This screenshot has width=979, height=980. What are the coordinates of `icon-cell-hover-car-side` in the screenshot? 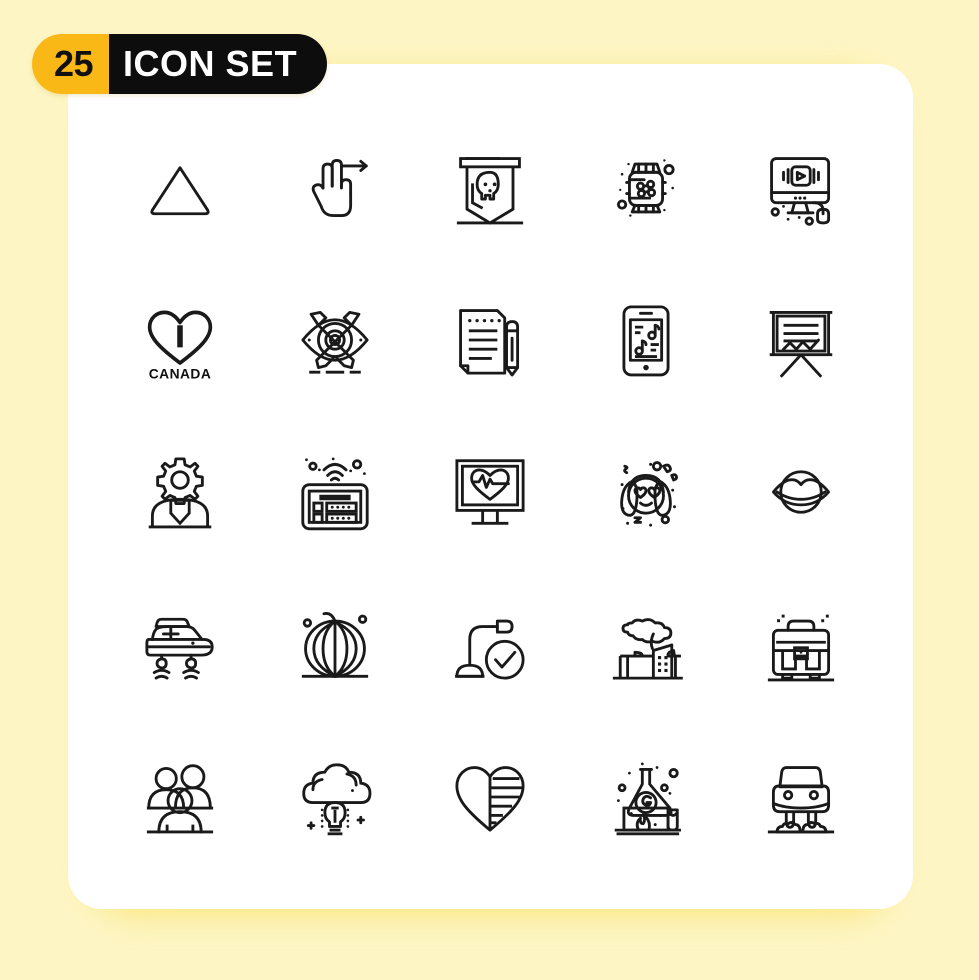 It's located at (179, 645).